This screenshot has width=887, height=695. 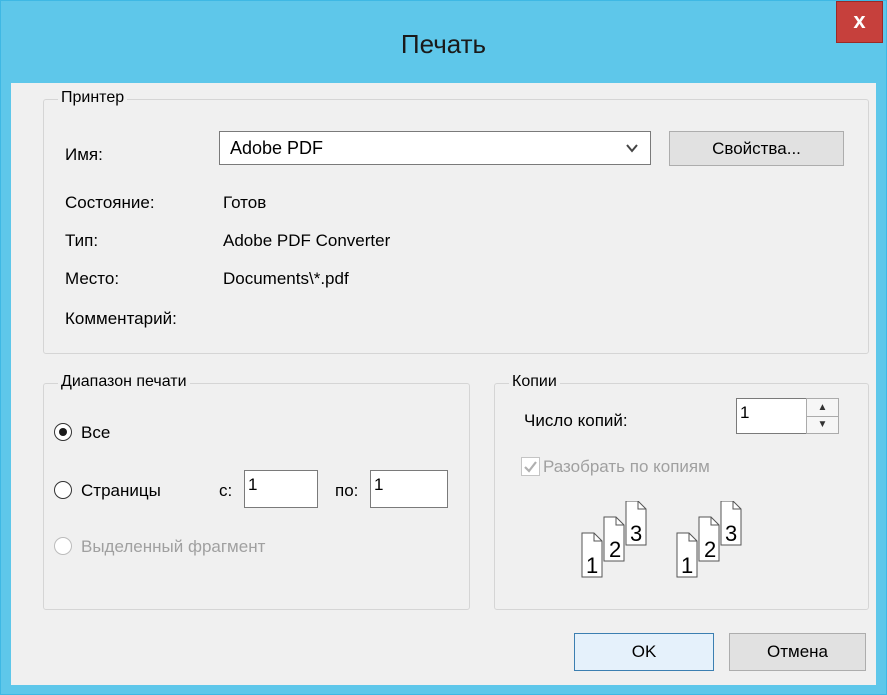 What do you see at coordinates (534, 382) in the screenshot?
I see `copies-legend: Копии` at bounding box center [534, 382].